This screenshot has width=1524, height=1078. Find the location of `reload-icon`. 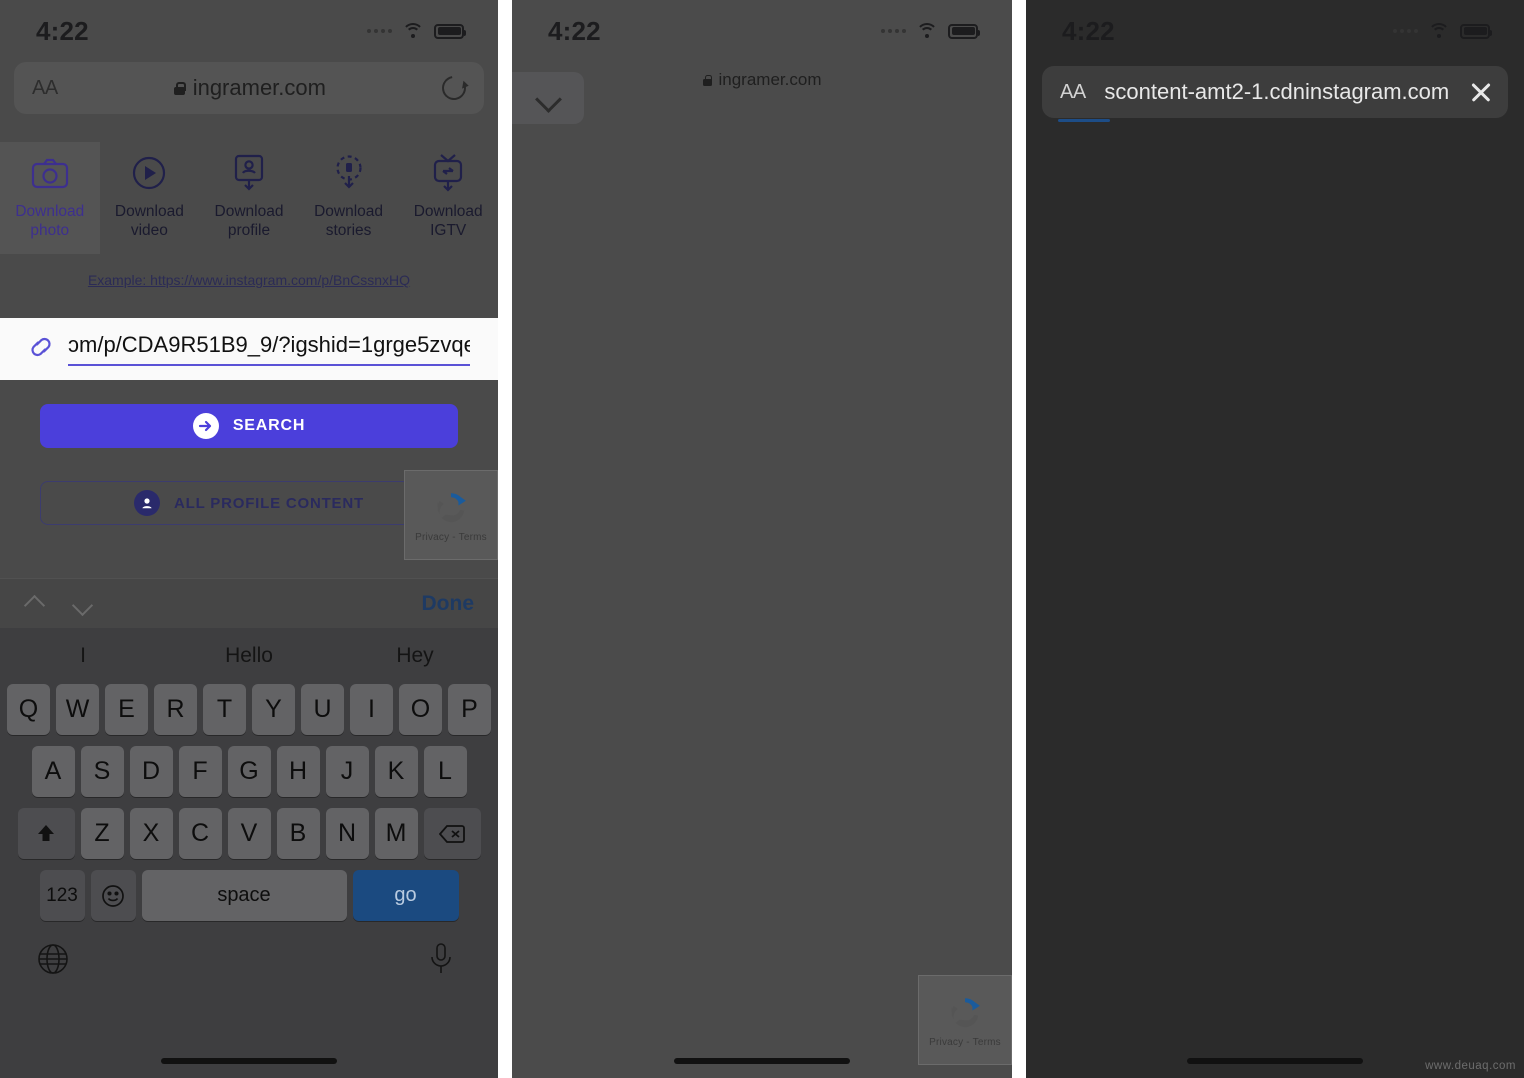

reload-icon is located at coordinates (454, 88).